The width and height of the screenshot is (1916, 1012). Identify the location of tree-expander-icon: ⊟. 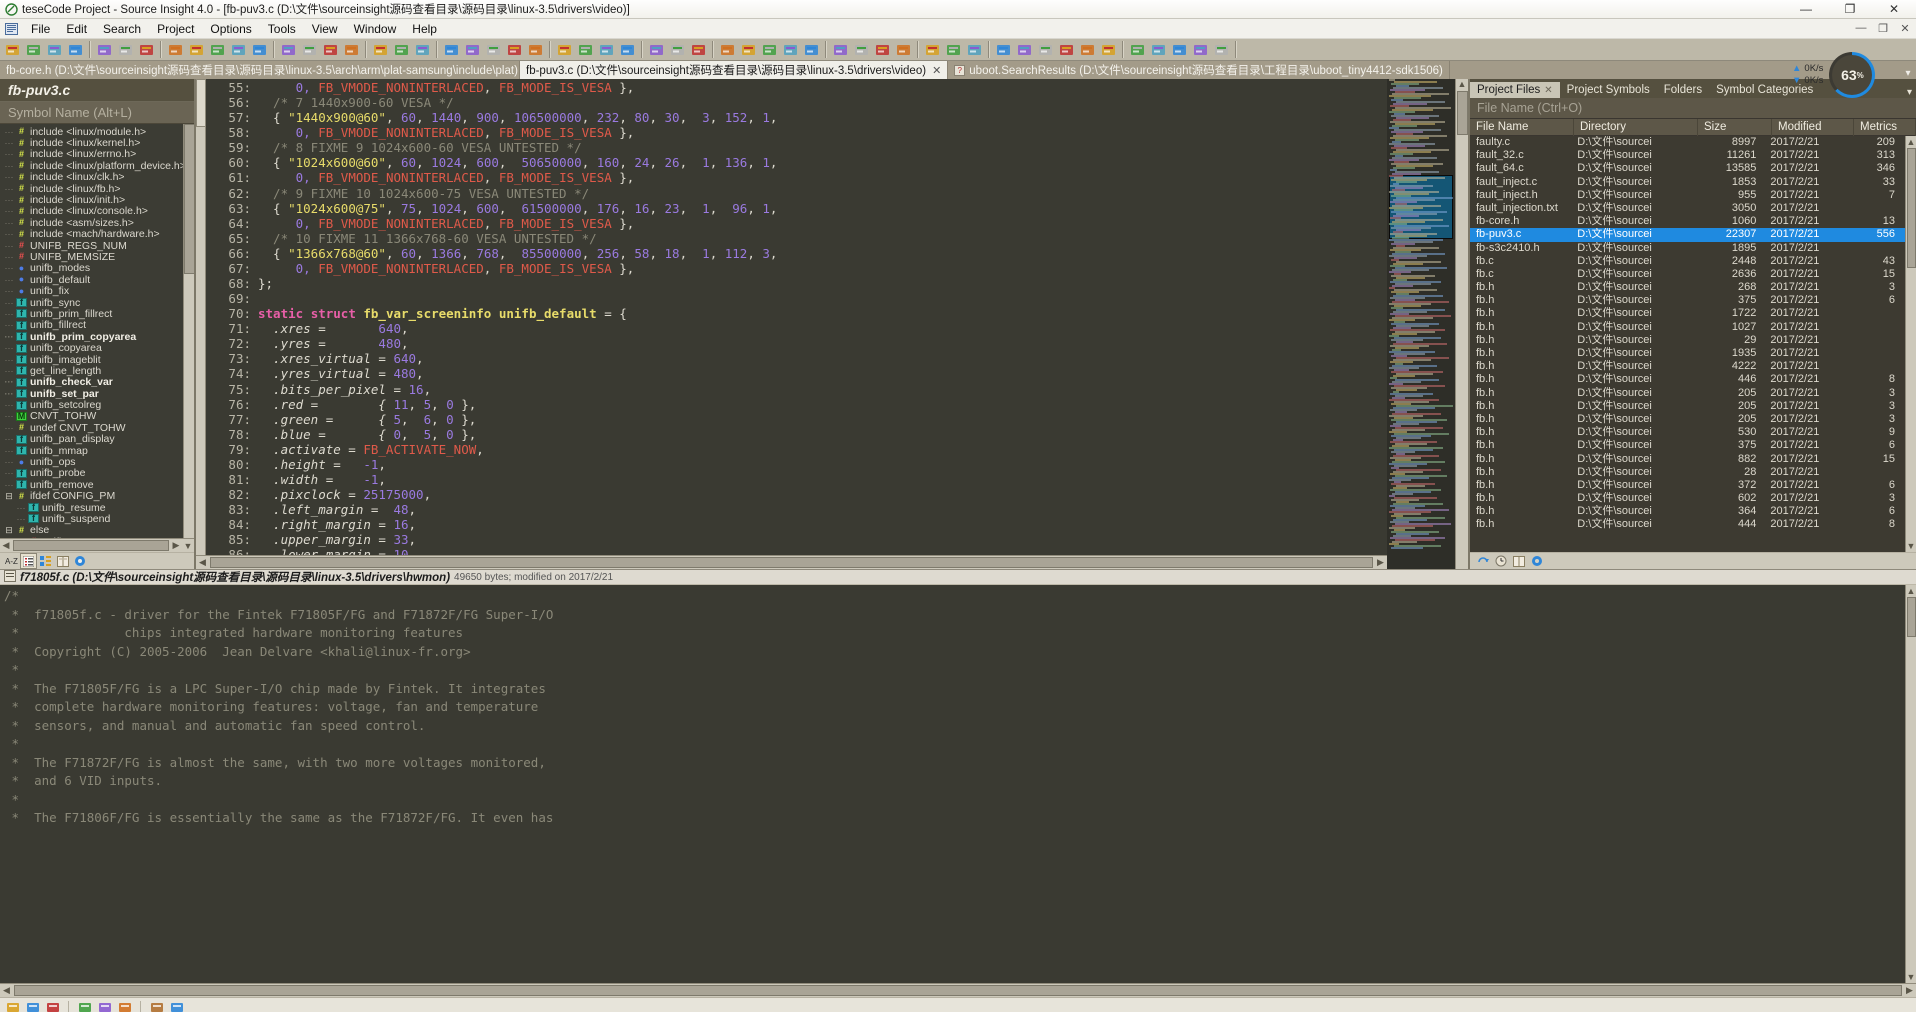
(9, 530).